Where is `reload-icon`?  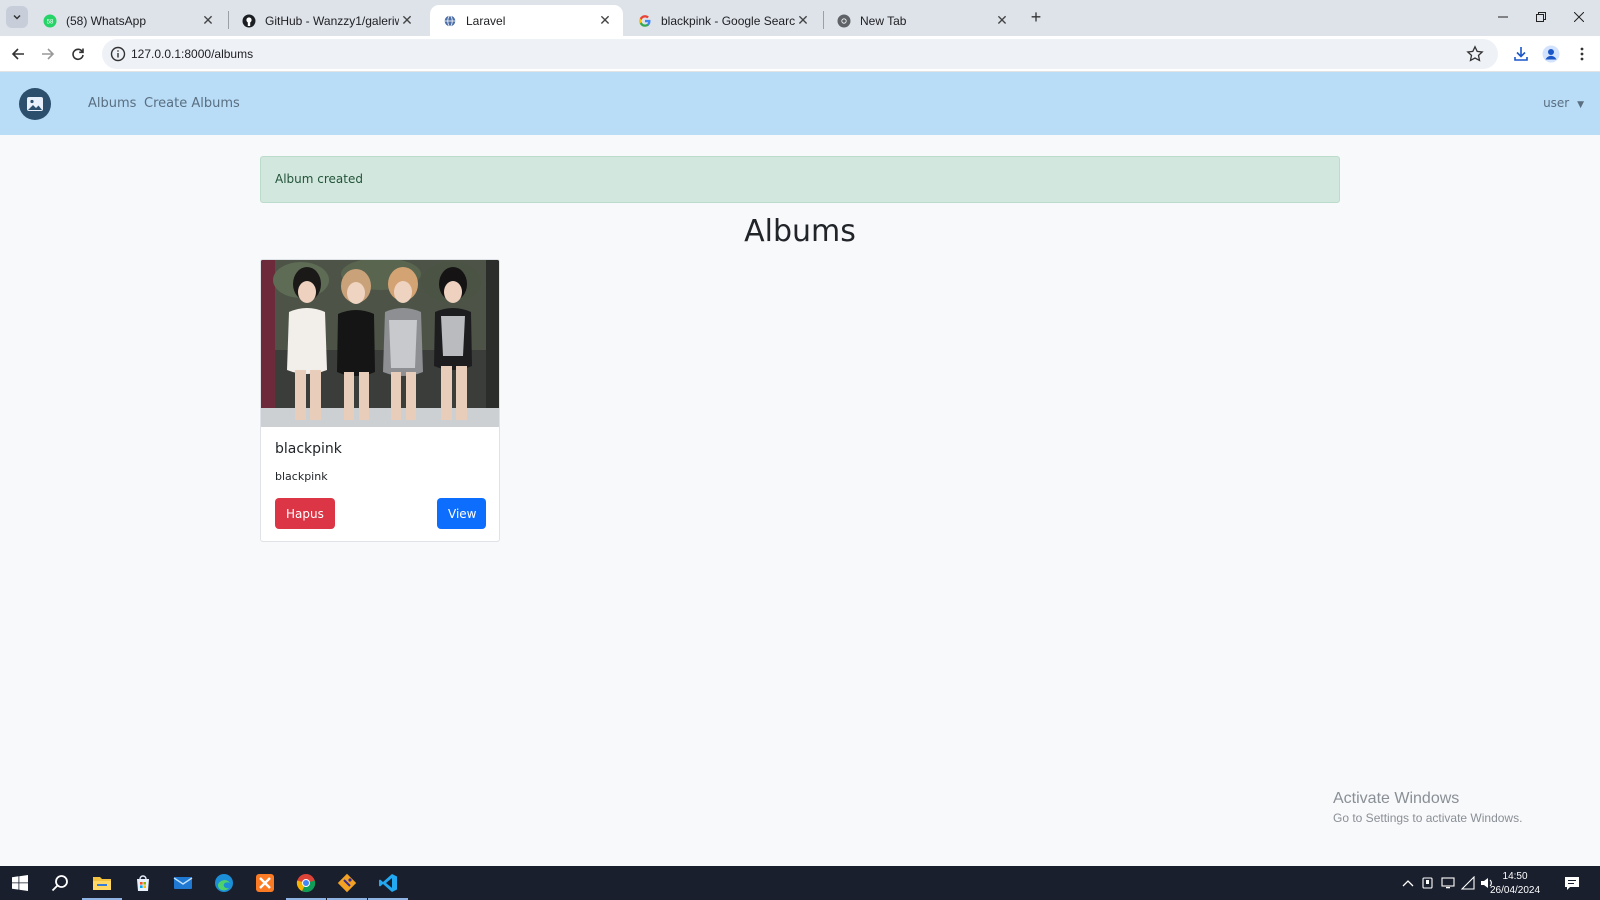
reload-icon is located at coordinates (78, 54).